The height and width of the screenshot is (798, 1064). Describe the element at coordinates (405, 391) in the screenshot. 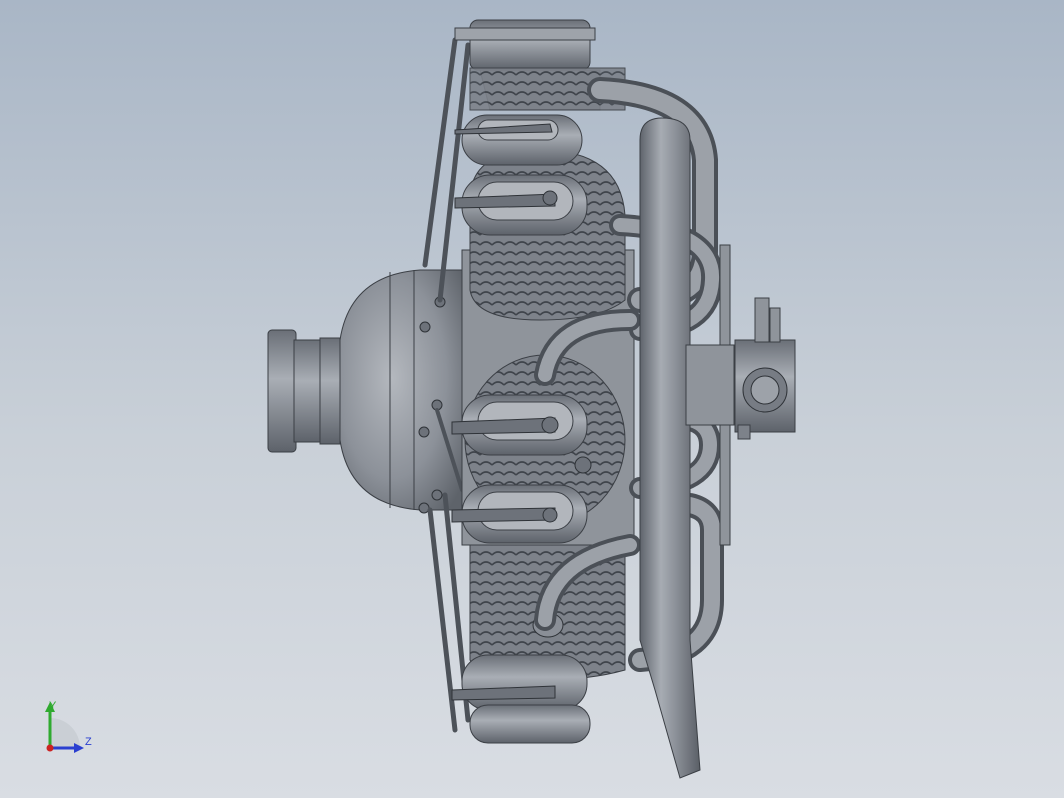

I see `crankcase-dome` at that location.